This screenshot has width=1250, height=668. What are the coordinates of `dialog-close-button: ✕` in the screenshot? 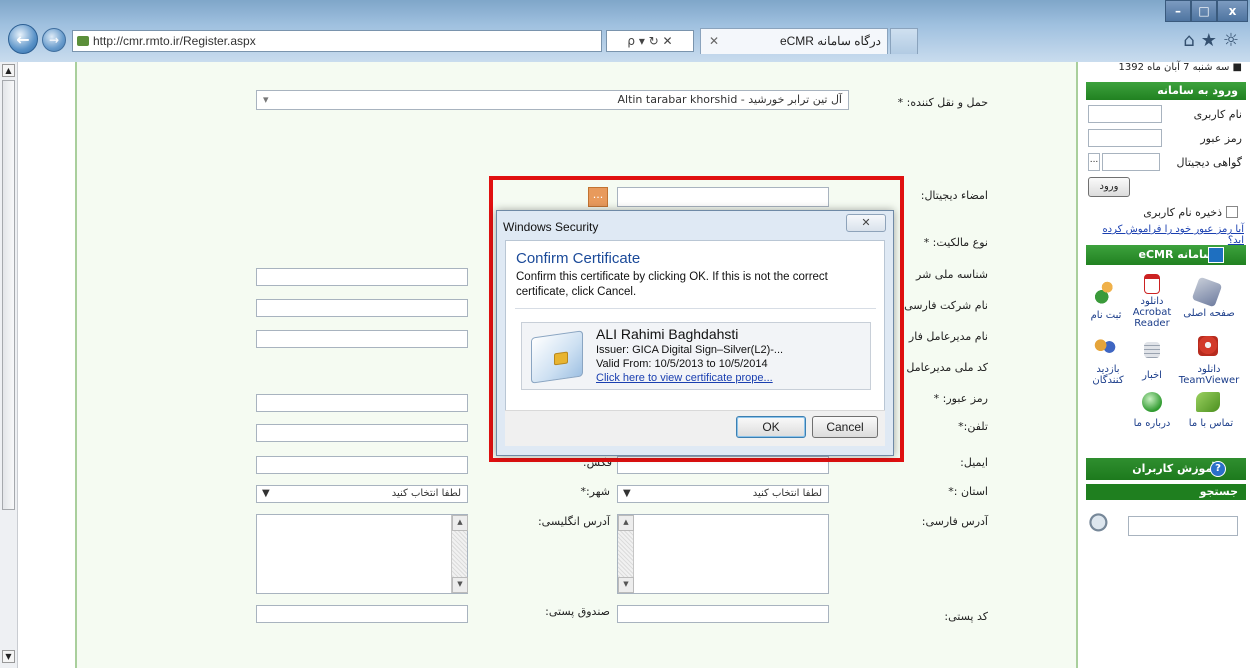 It's located at (866, 223).